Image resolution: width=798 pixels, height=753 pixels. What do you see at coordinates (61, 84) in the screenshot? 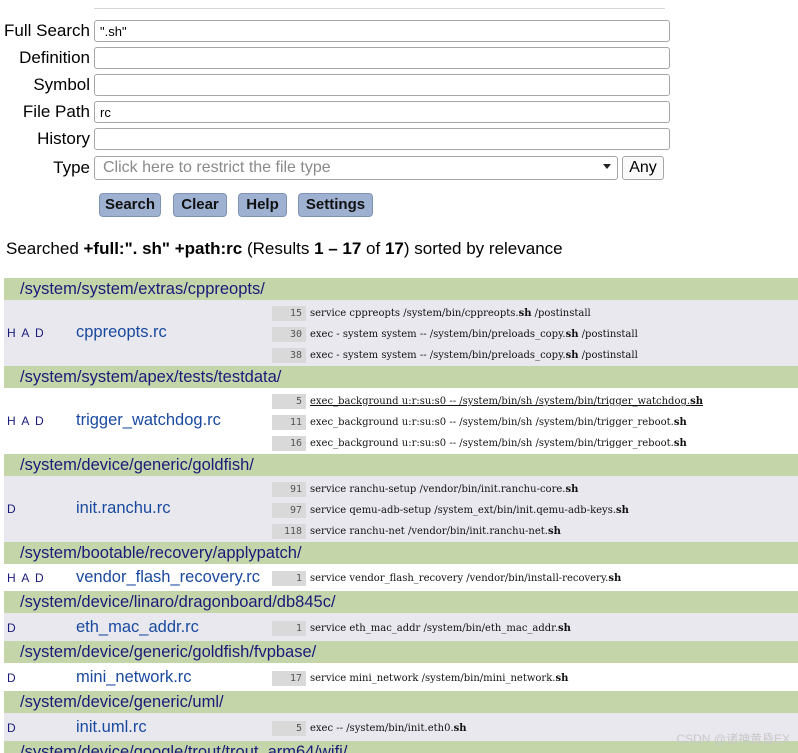
I see `symbol-label: Symbol` at bounding box center [61, 84].